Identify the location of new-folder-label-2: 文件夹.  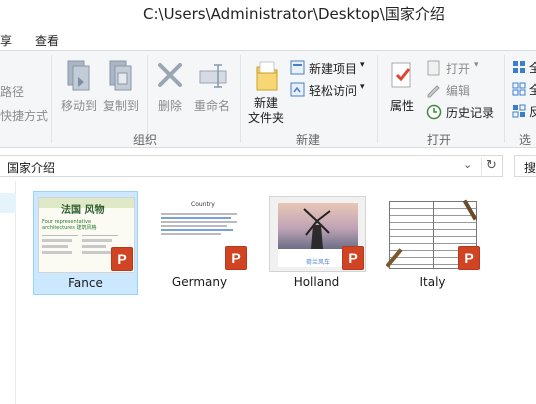
(265, 118).